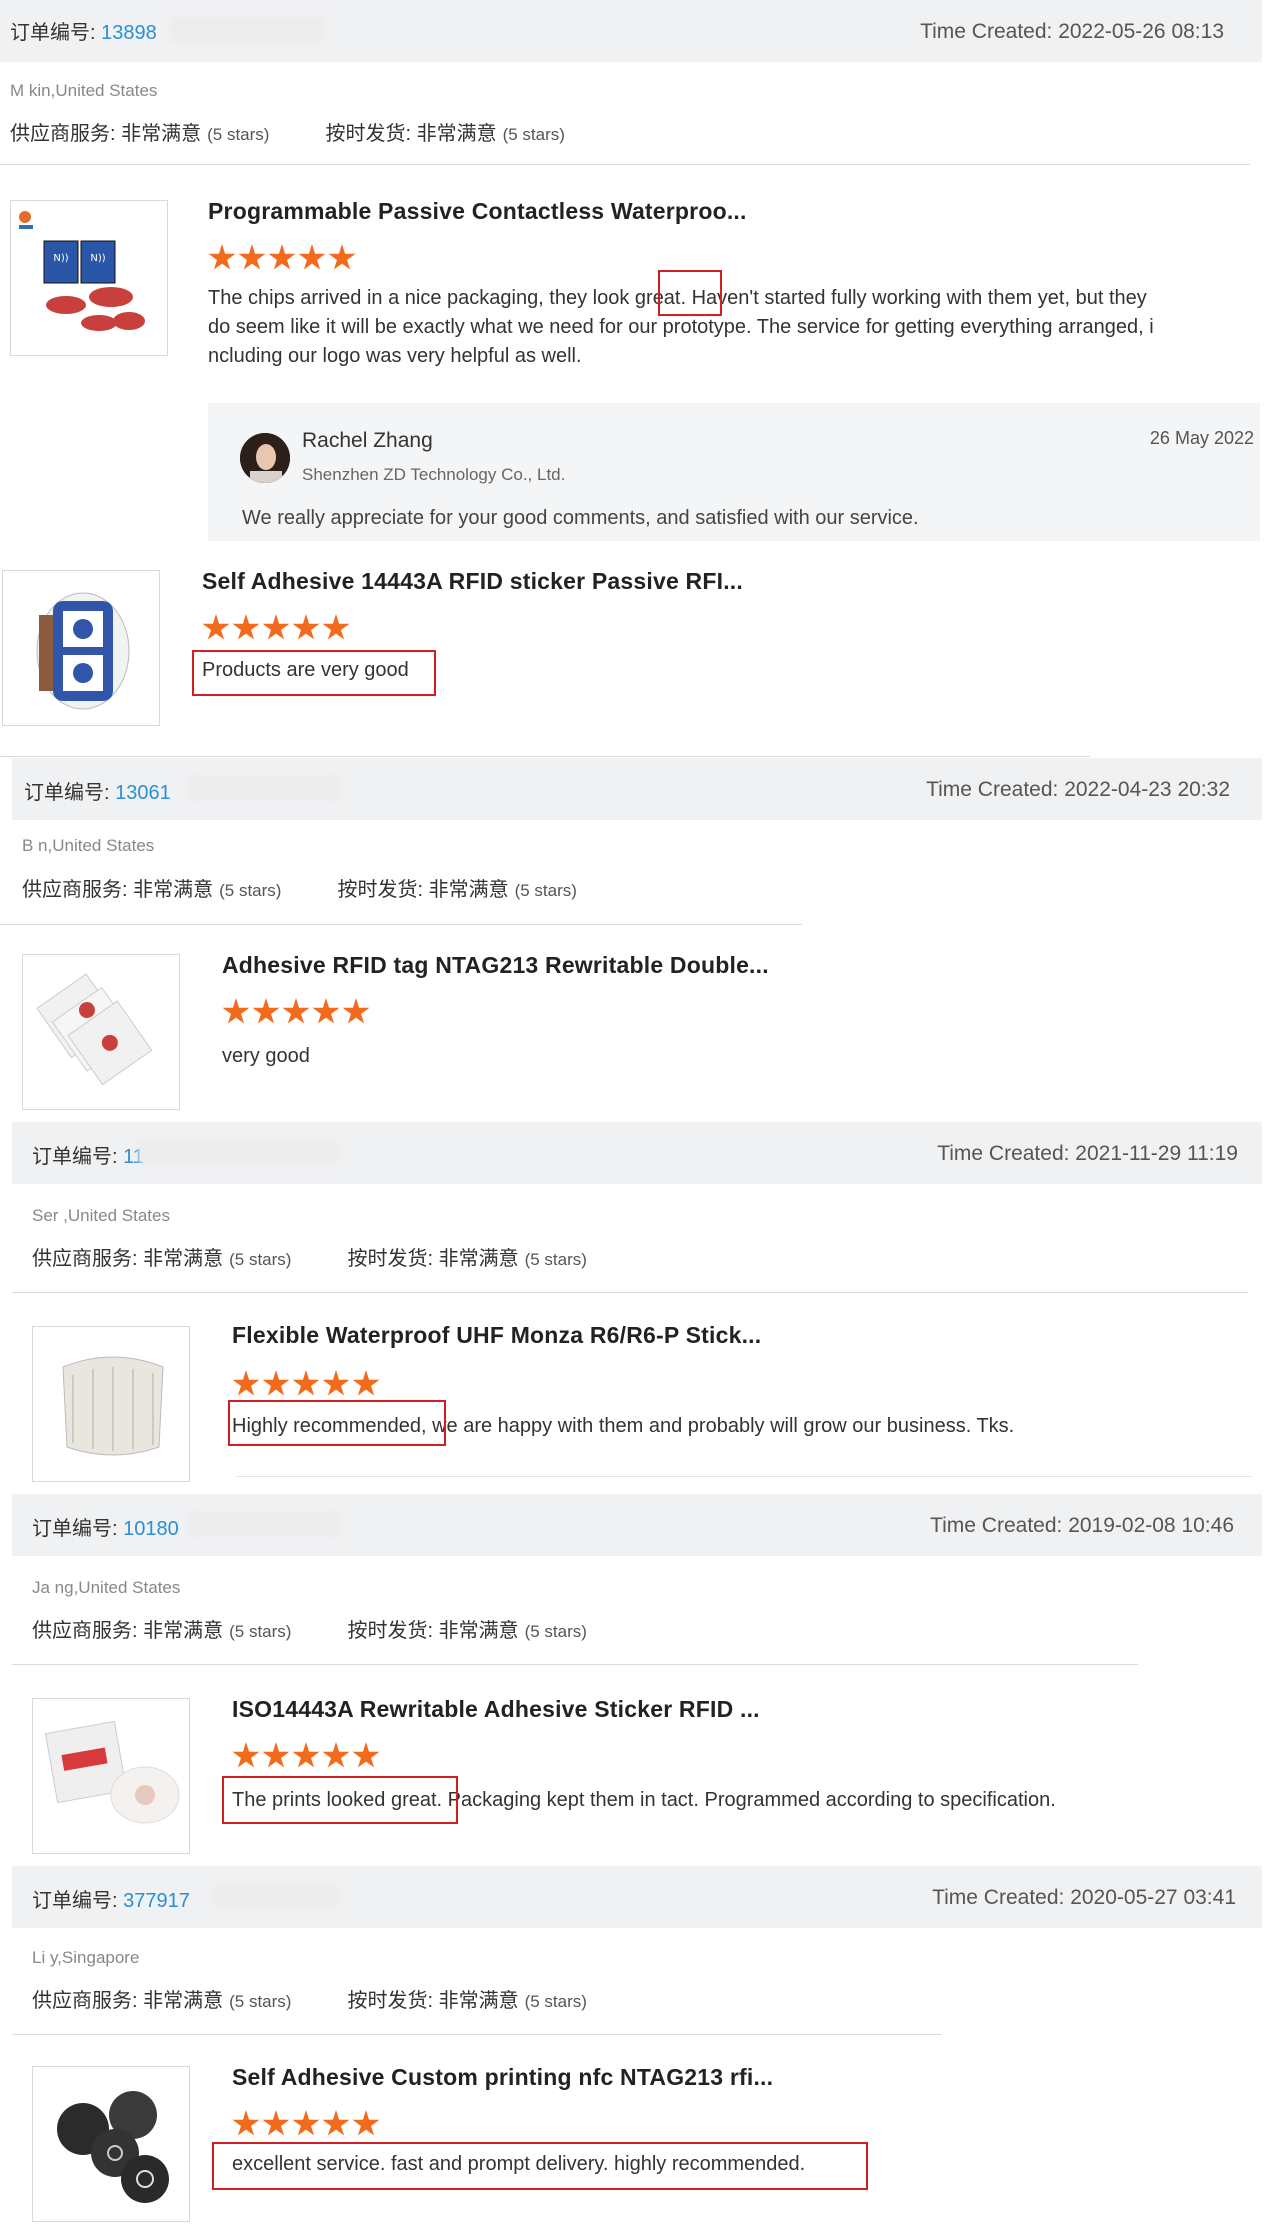 The image size is (1264, 2226). Describe the element at coordinates (151, 1529) in the screenshot. I see `order-number-link: 10180` at that location.